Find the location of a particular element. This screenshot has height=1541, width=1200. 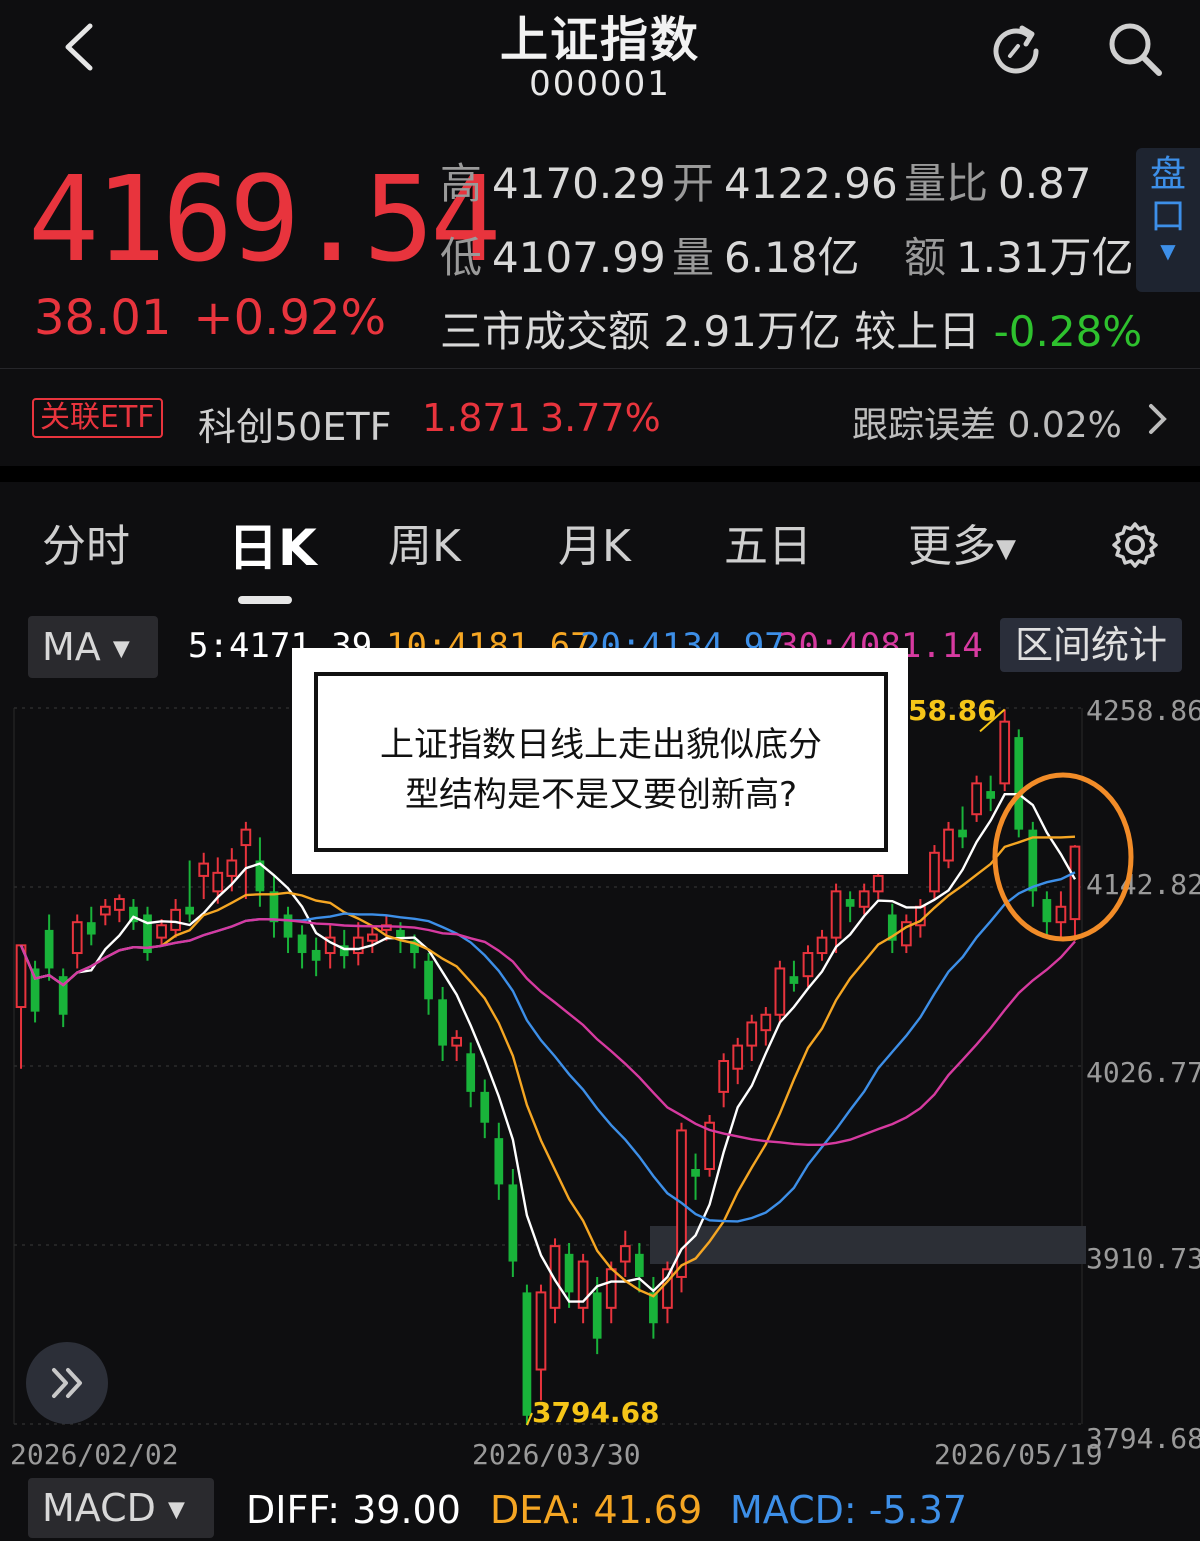

ma-selector: MA ▼ is located at coordinates (93, 647).